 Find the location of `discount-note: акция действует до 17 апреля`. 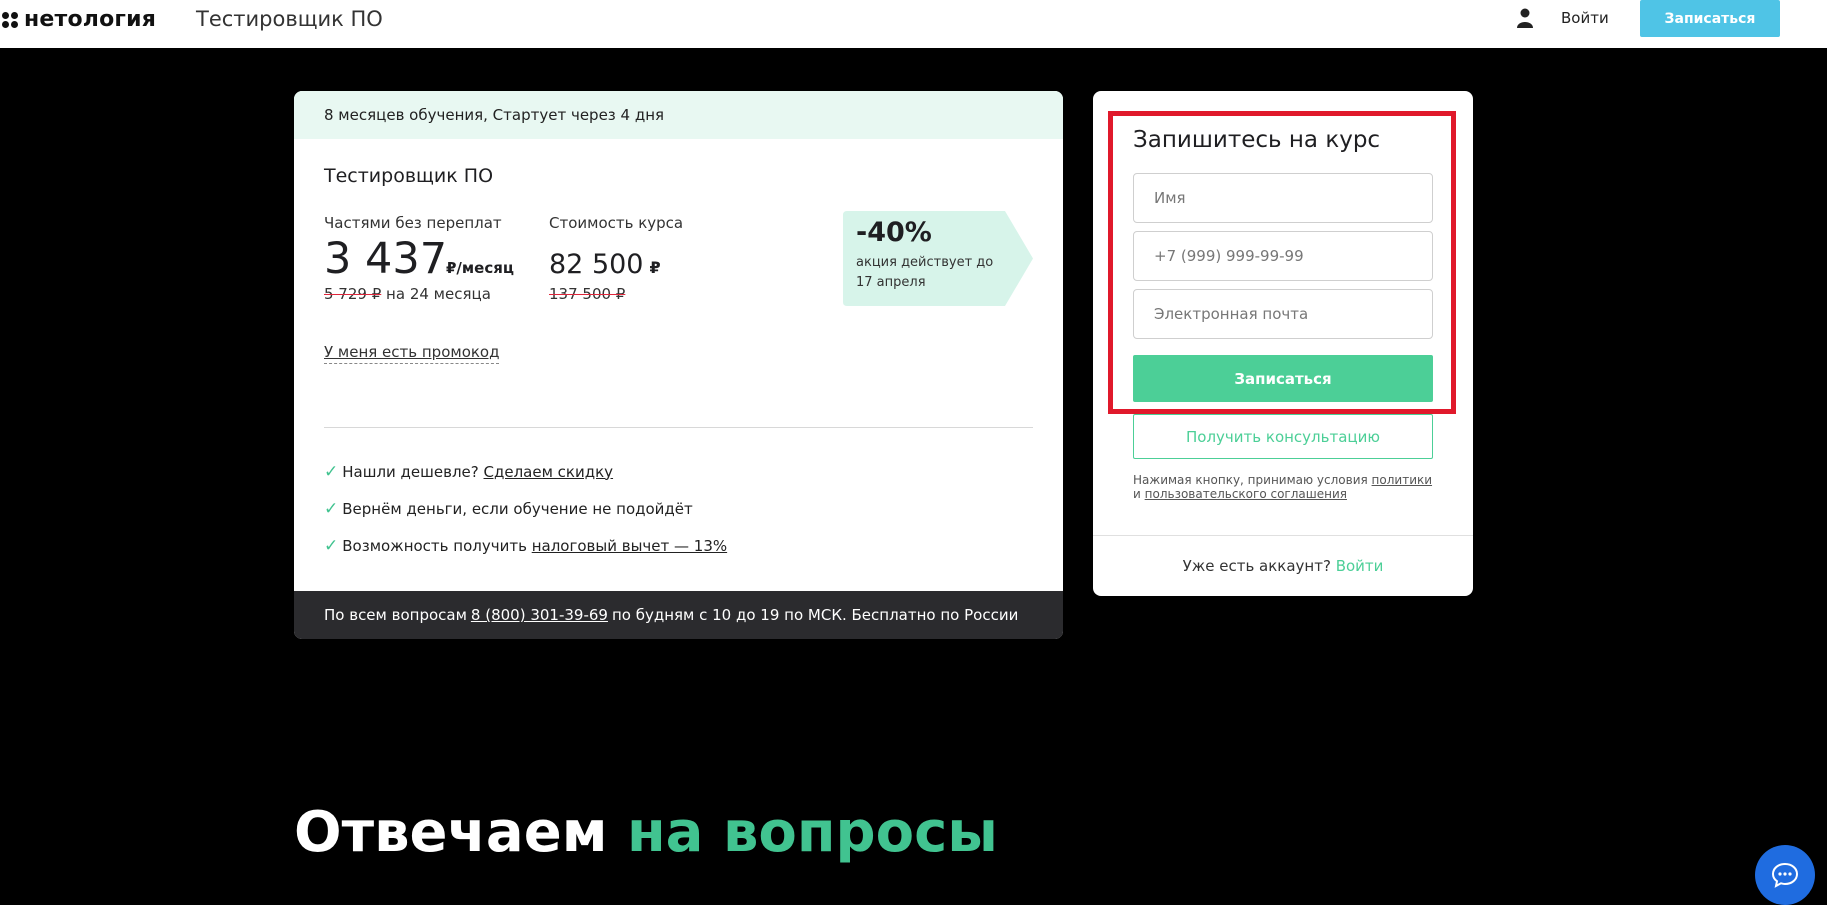

discount-note: акция действует до 17 апреля is located at coordinates (925, 272).